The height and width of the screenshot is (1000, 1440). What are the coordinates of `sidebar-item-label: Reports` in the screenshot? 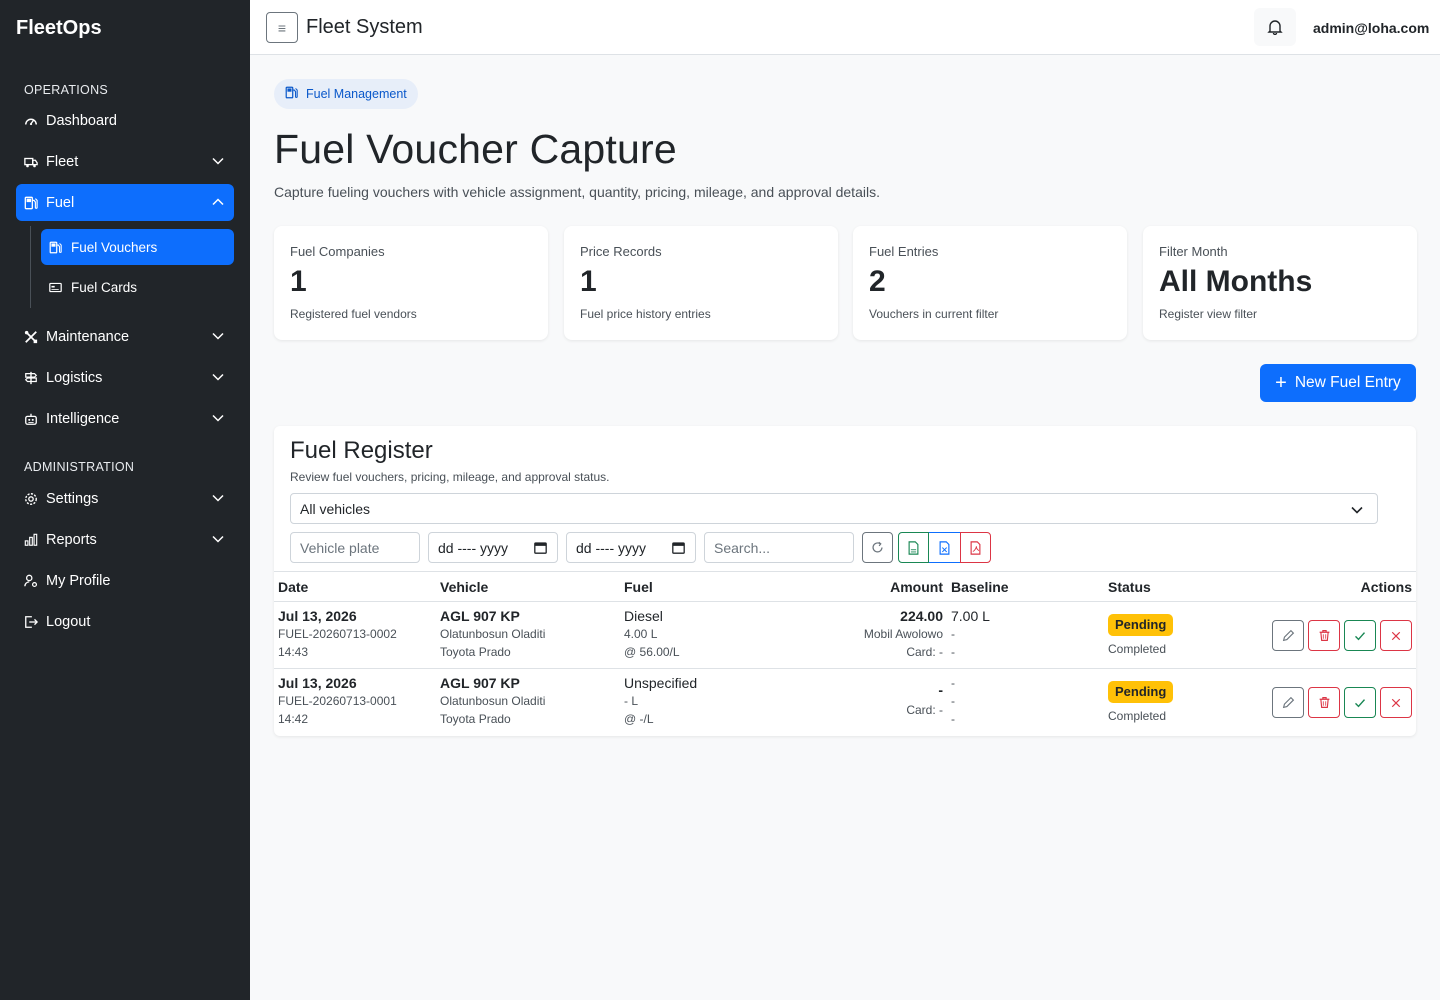 It's located at (71, 539).